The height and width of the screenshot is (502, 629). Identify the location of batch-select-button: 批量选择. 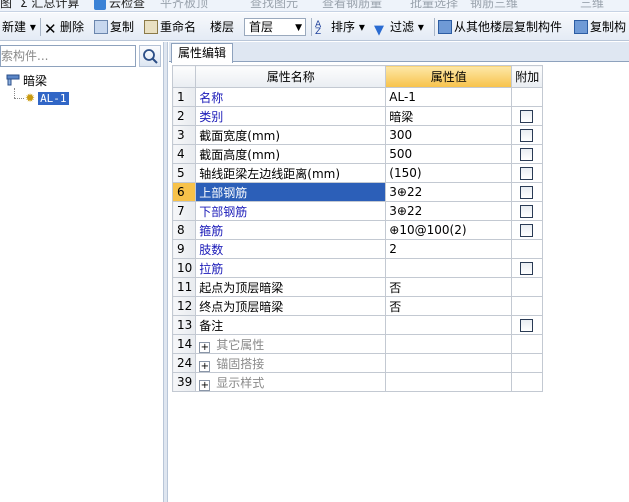
(434, 5).